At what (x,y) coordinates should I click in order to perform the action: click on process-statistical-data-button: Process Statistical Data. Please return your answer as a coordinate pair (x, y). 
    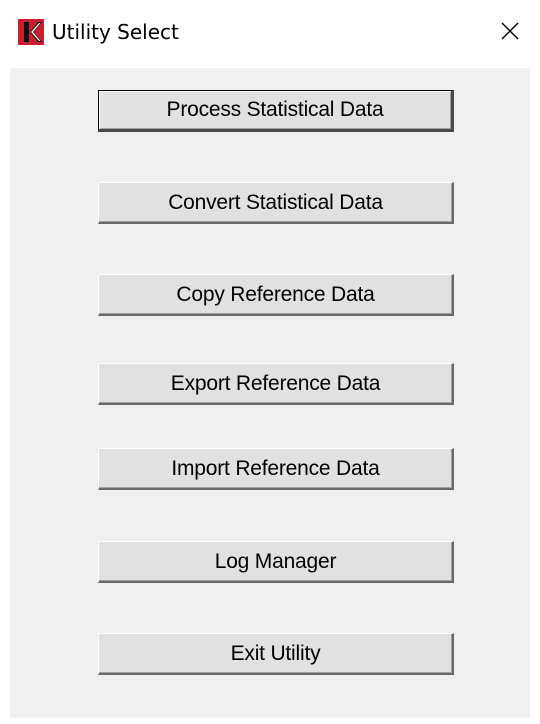
    Looking at the image, I should click on (276, 111).